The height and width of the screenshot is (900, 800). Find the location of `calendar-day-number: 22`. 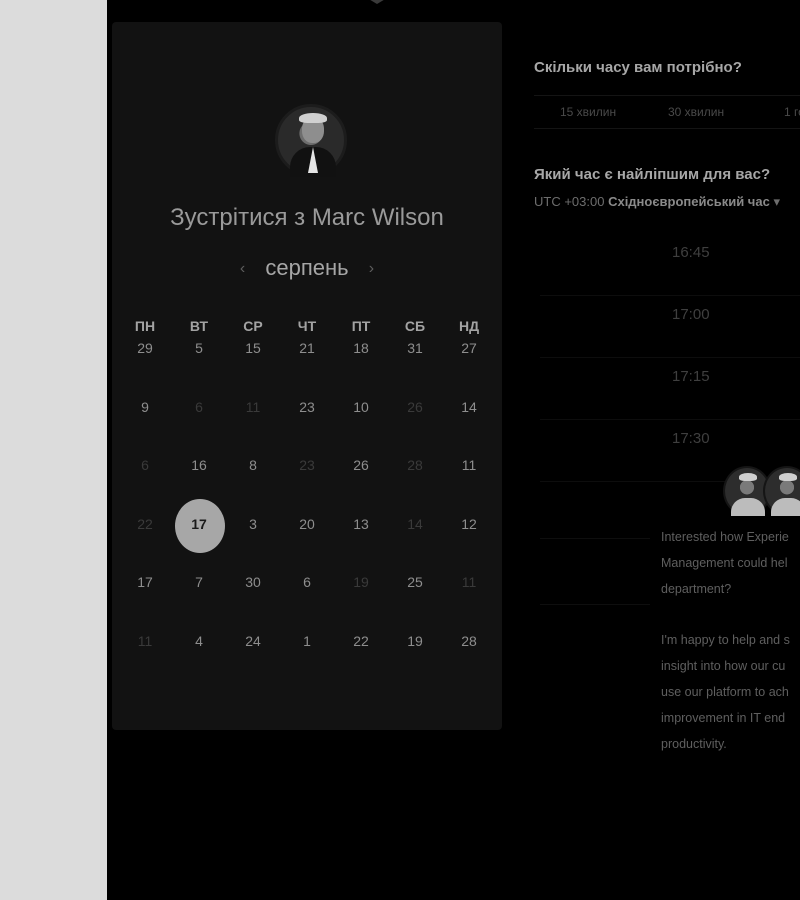

calendar-day-number: 22 is located at coordinates (361, 640).